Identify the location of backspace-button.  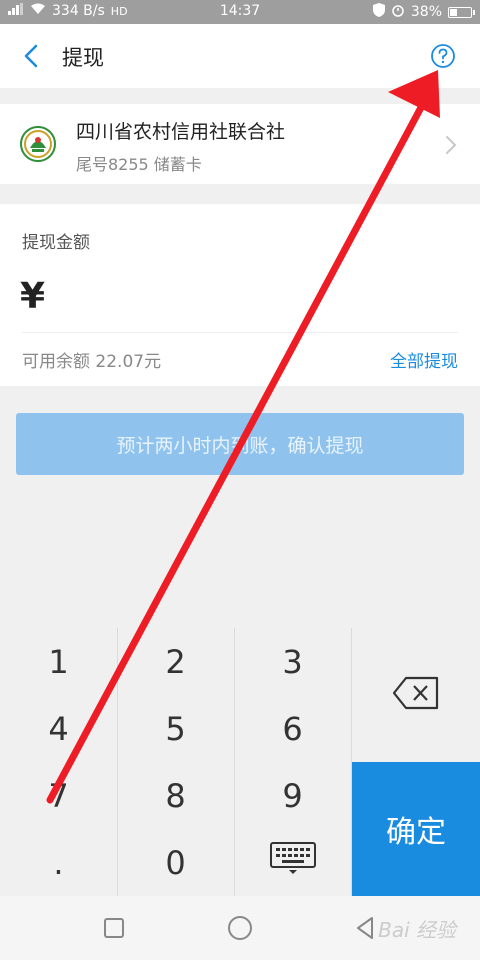
(416, 695).